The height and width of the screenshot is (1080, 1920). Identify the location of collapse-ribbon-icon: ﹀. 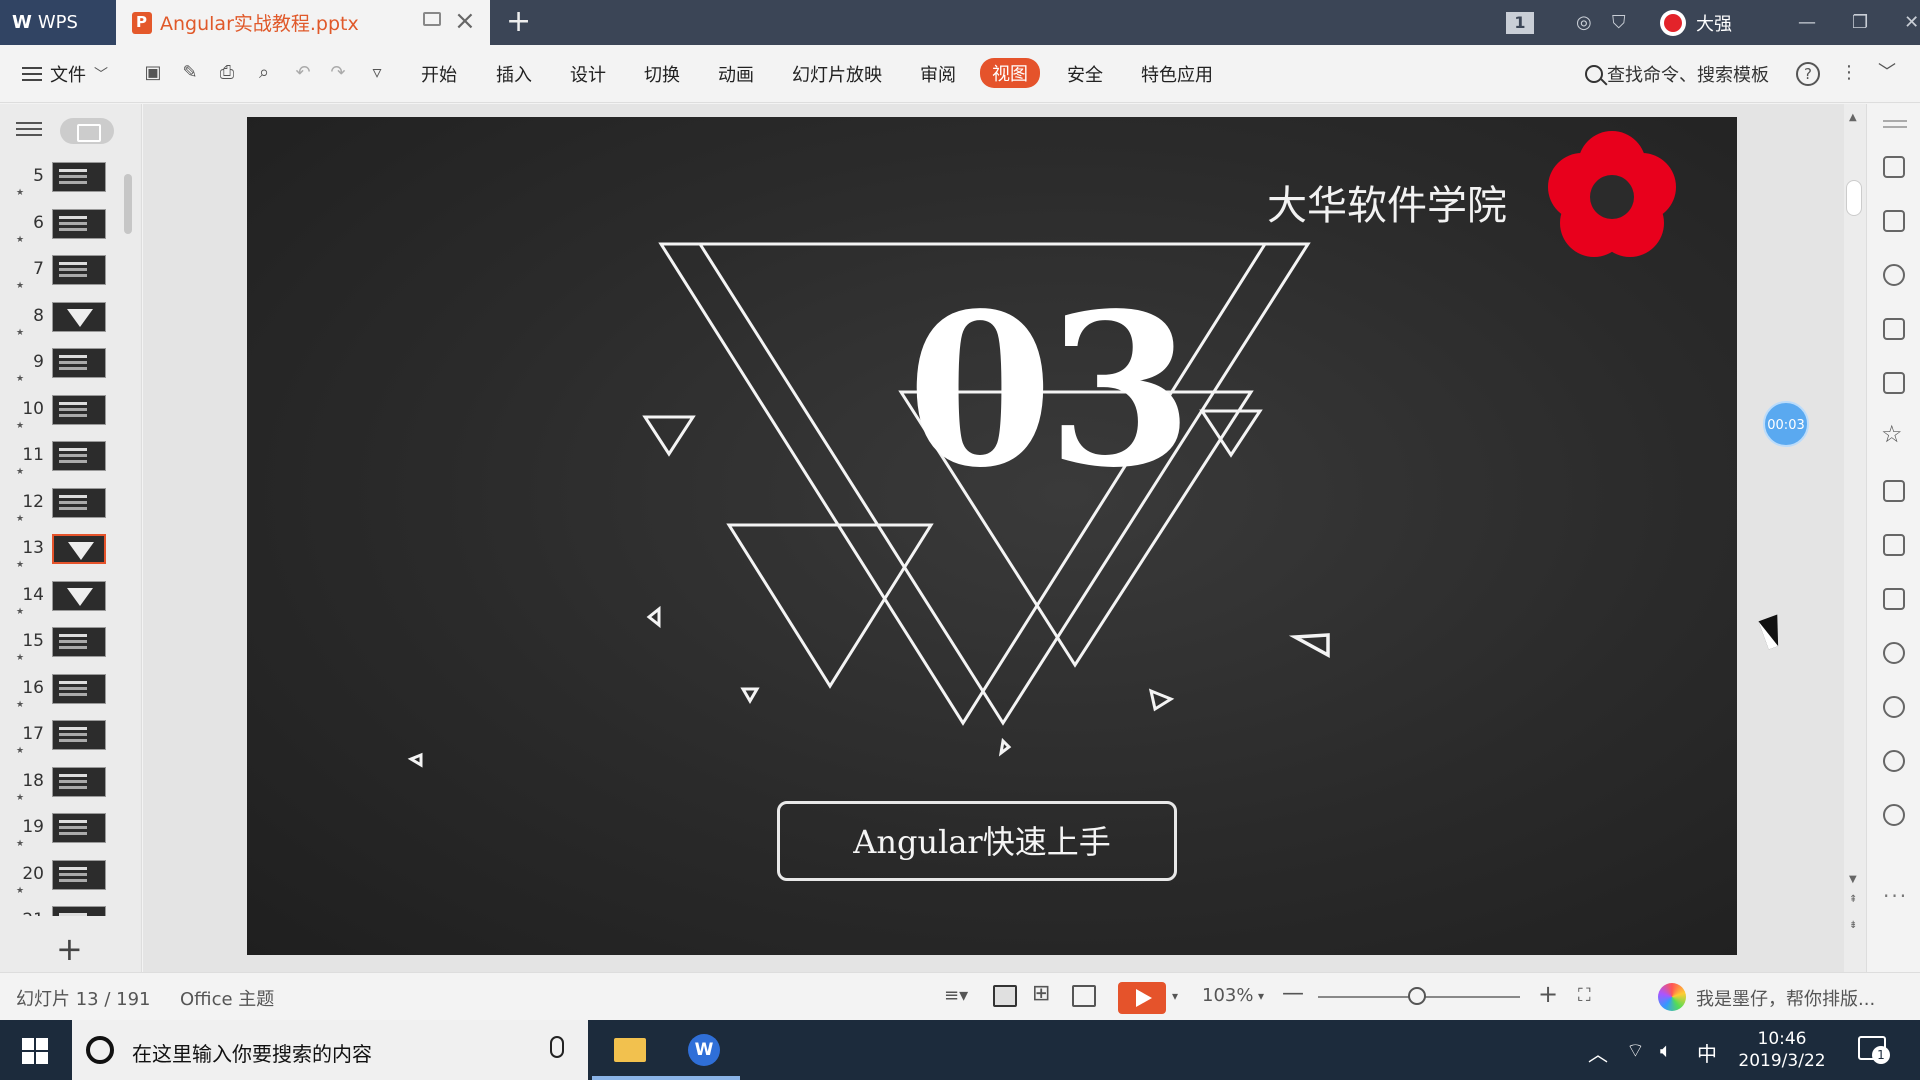
(1887, 73).